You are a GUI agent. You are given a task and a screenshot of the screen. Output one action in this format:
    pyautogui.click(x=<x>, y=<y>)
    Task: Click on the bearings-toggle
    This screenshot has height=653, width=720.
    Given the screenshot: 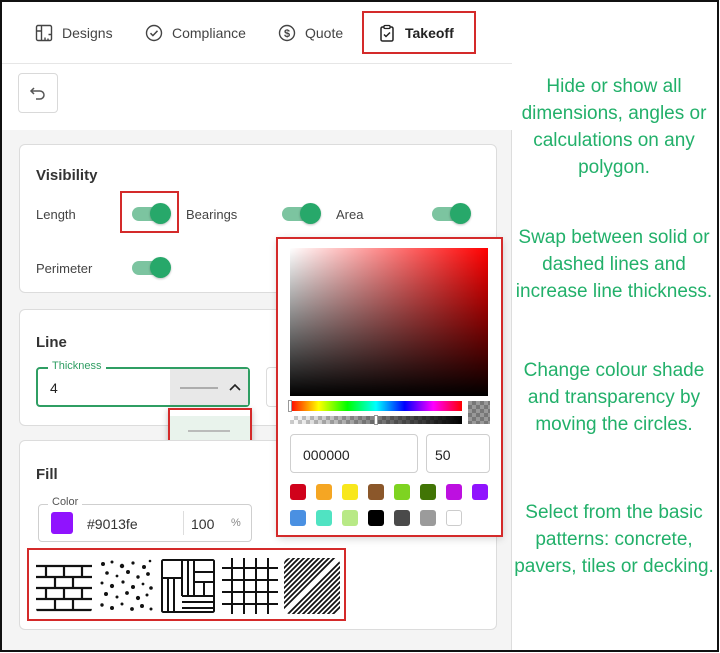 What is the action you would take?
    pyautogui.click(x=302, y=213)
    